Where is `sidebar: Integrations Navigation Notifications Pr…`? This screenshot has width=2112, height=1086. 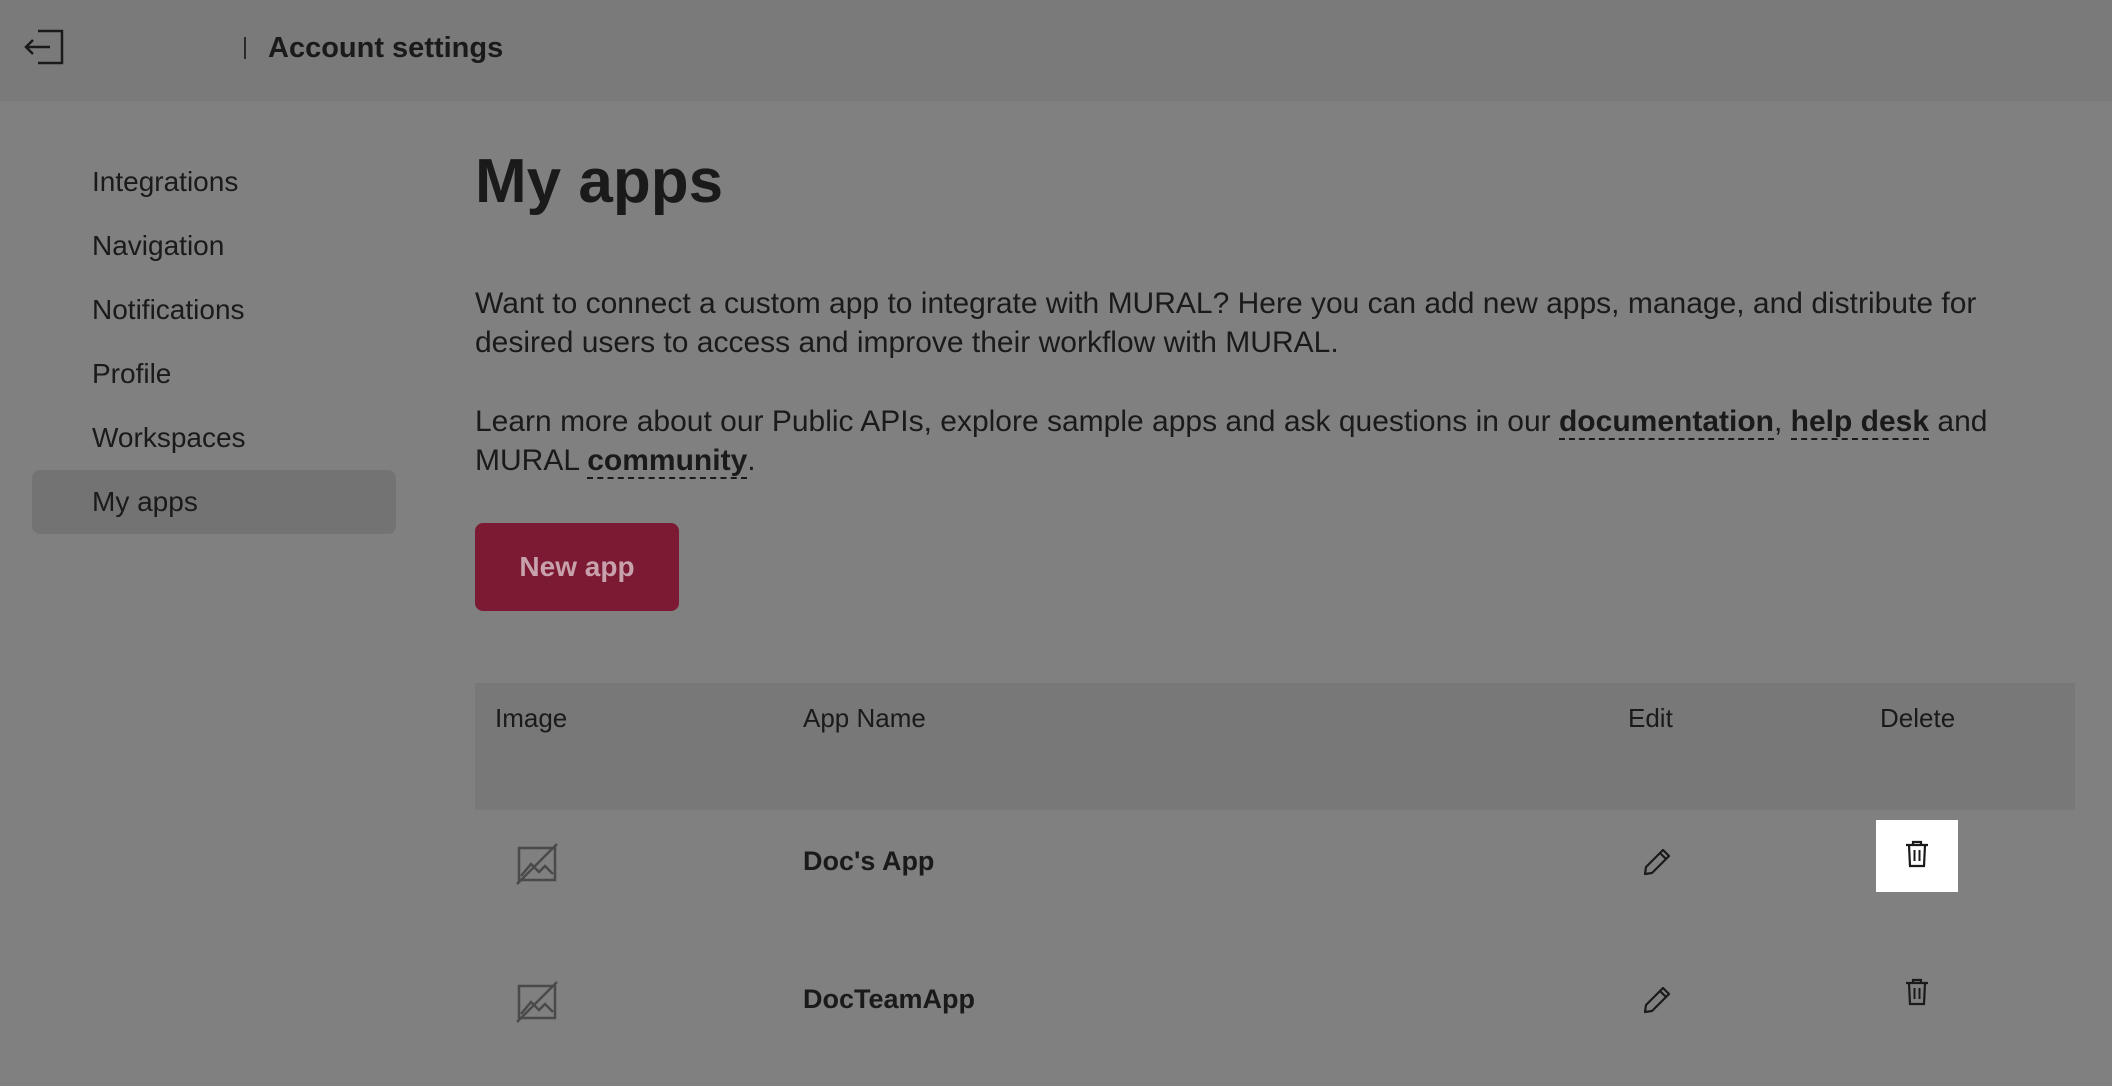 sidebar: Integrations Navigation Notifications Pr… is located at coordinates (214, 342).